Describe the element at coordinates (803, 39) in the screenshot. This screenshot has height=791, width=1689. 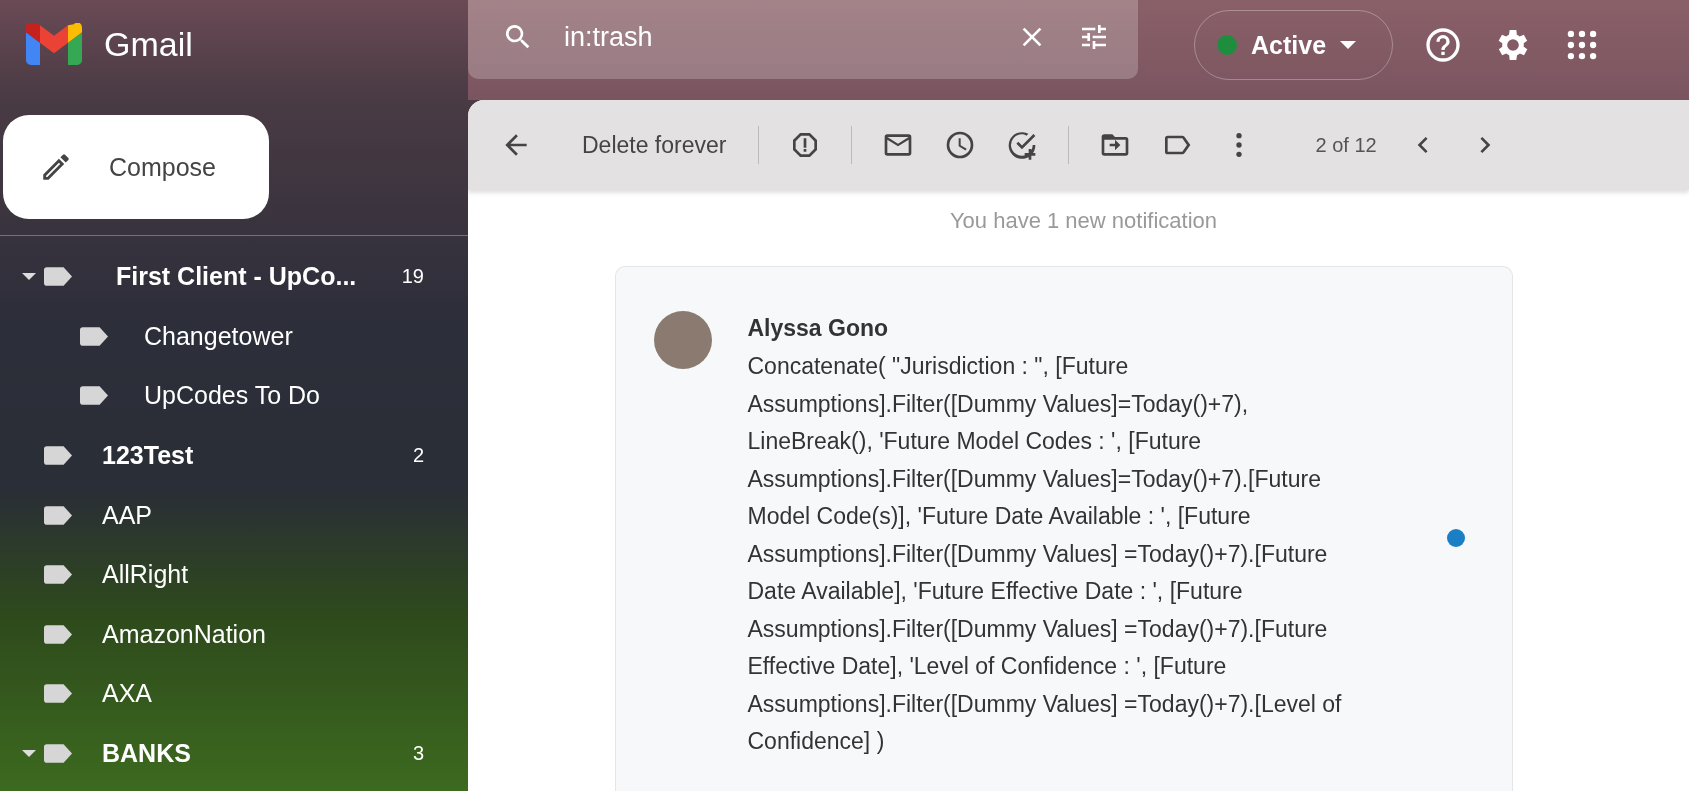
I see `search-field: in:trash` at that location.